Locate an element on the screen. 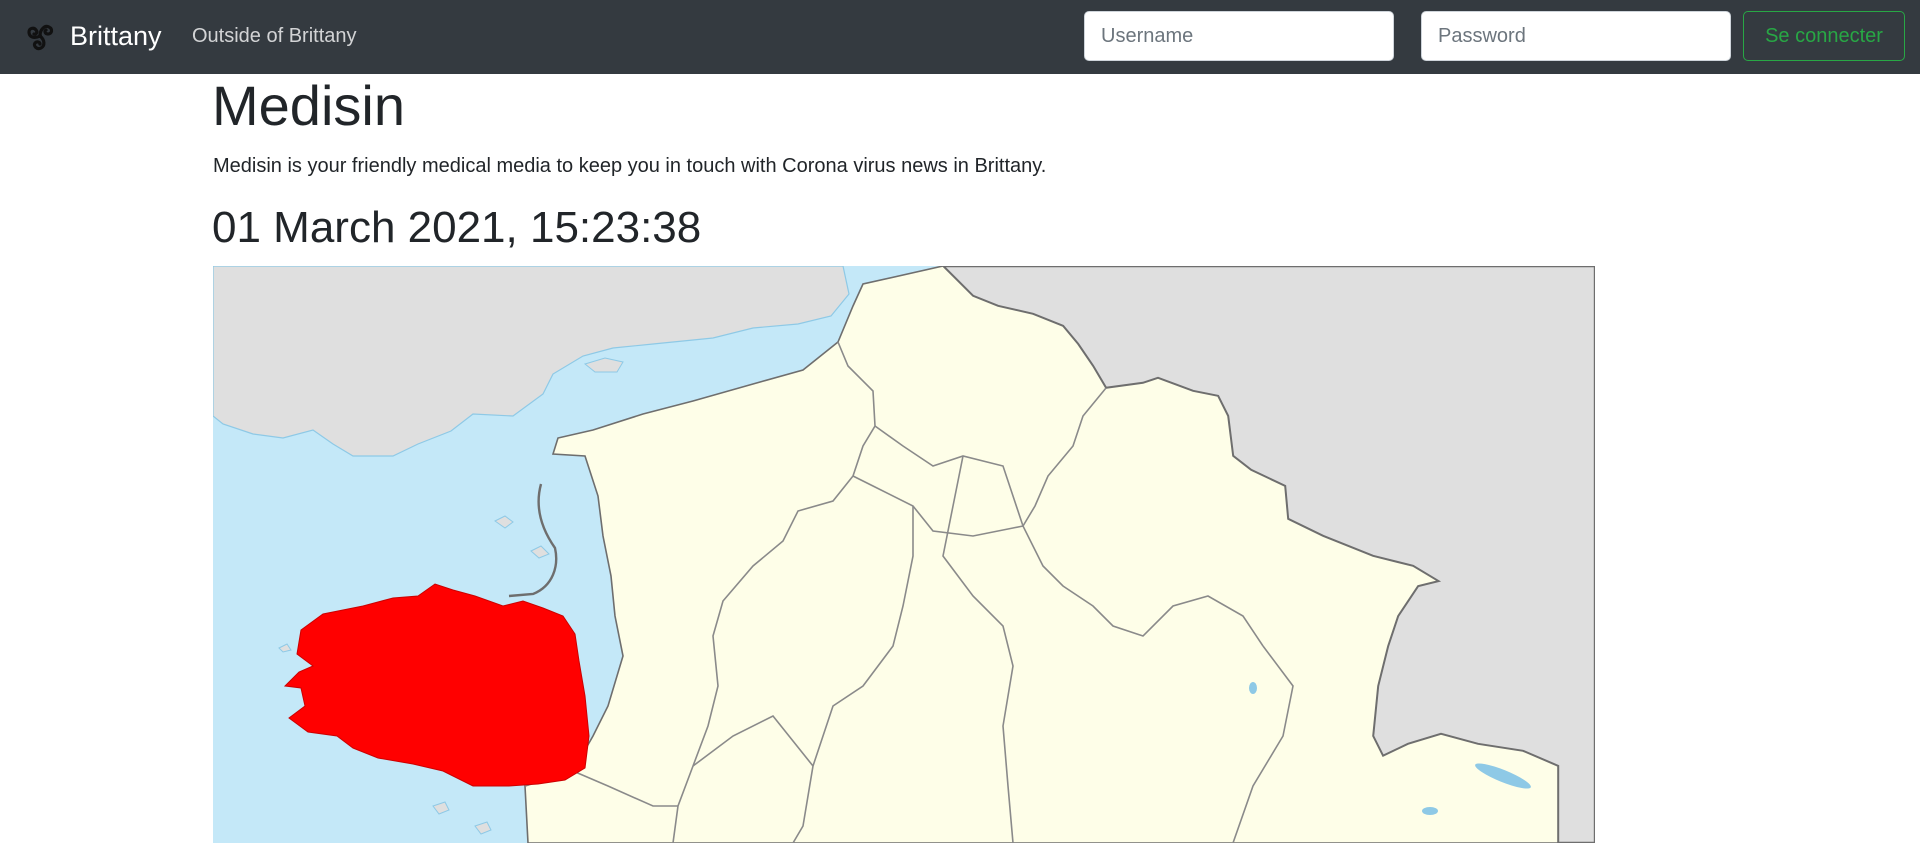 This screenshot has width=1920, height=843. page-title: Medisin is located at coordinates (308, 105).